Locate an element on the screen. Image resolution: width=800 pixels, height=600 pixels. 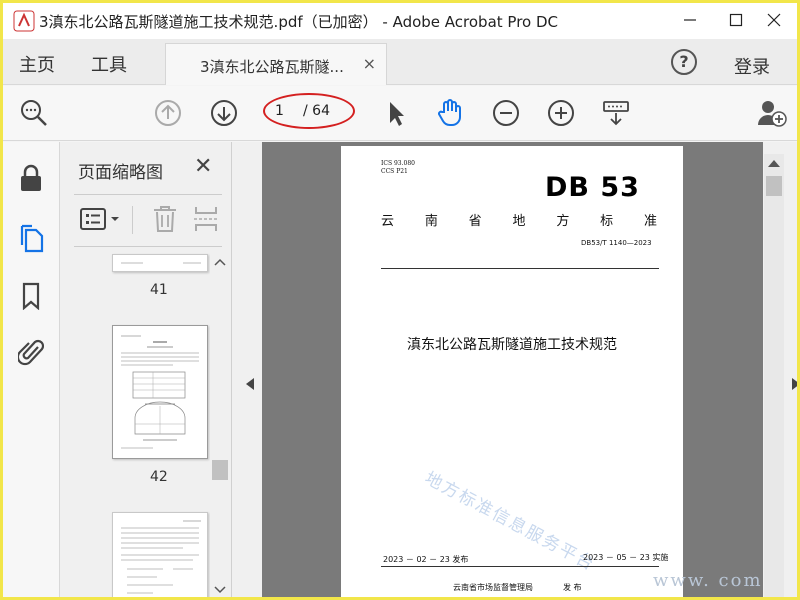
main-toolbar: 1 / 64 is located at coordinates (400, 113).